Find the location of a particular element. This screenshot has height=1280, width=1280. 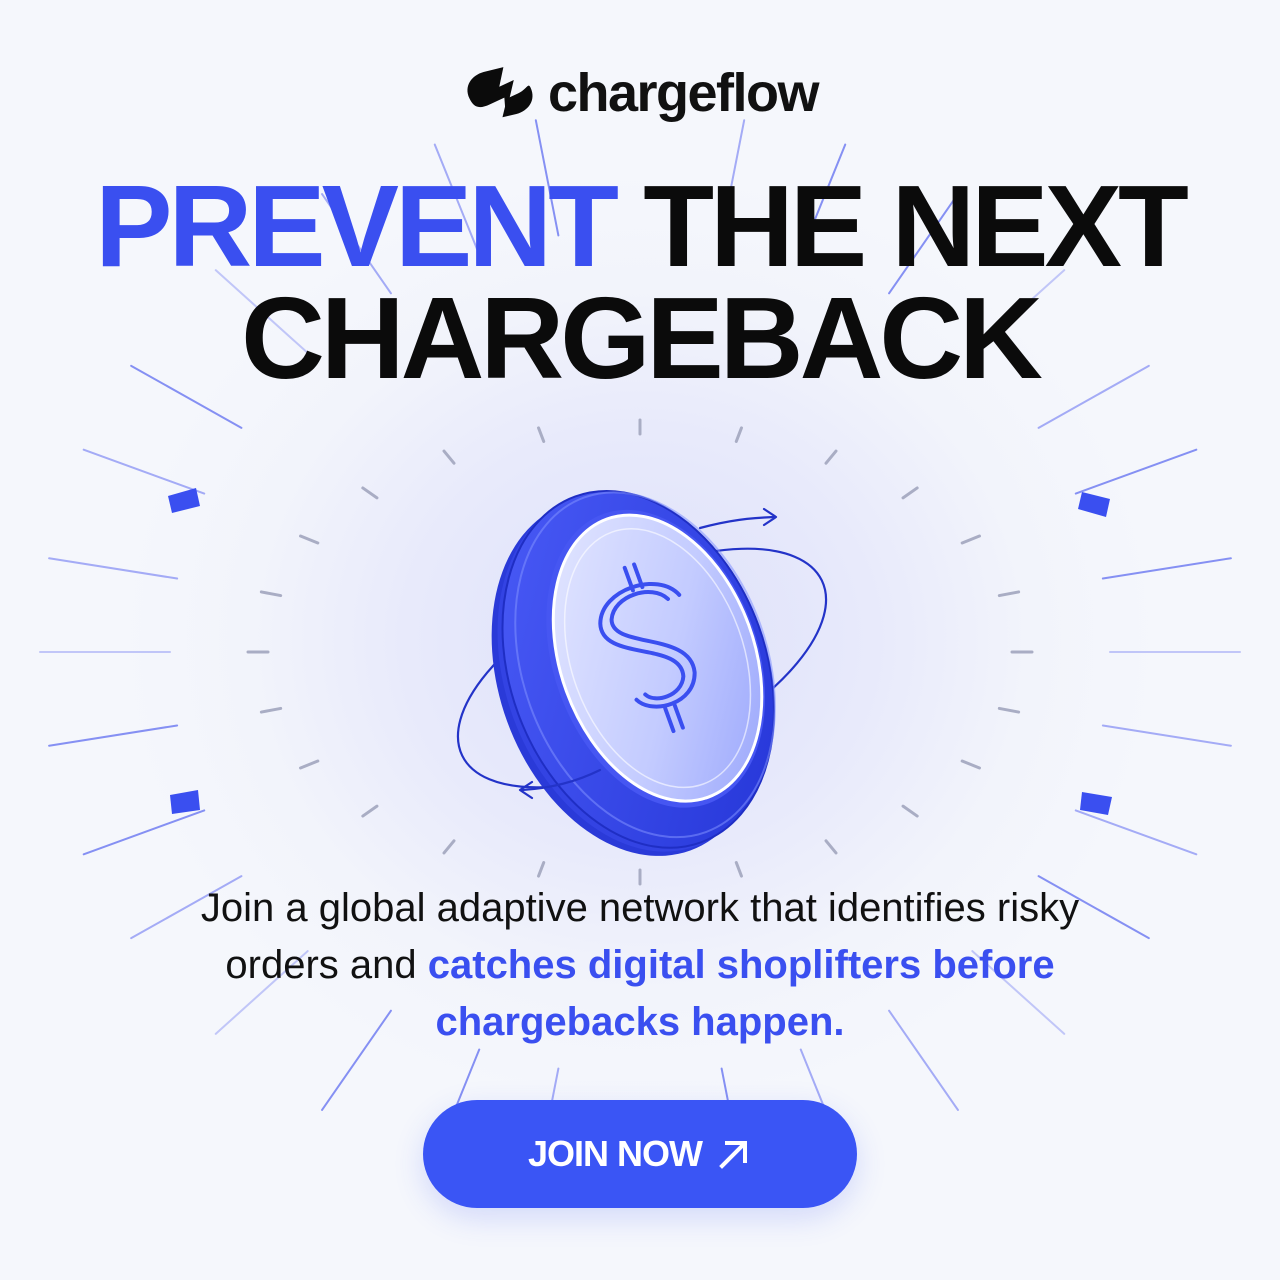

headline-accent: PREVENT is located at coordinates (357, 226).